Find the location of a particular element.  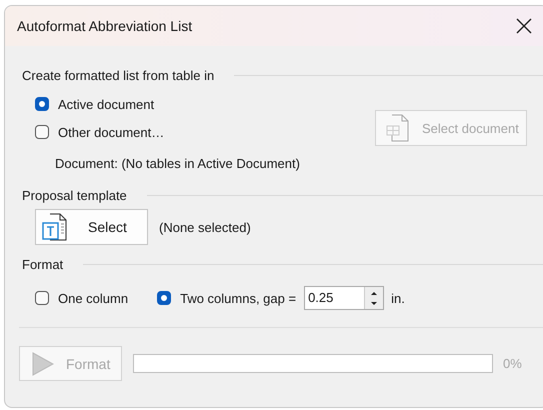

select-button: Select is located at coordinates (91, 227).